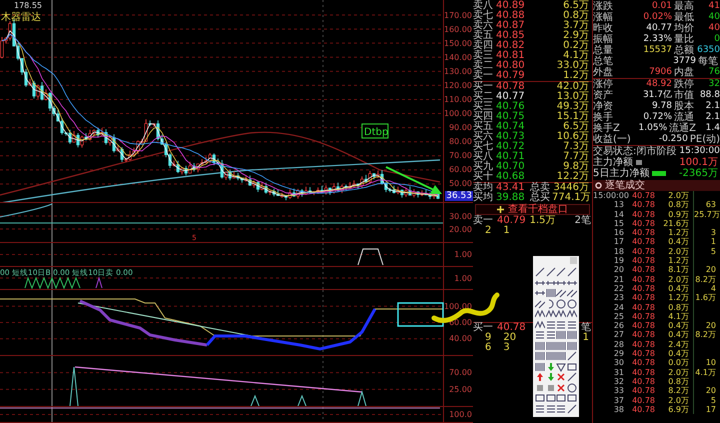 The width and height of the screenshot is (720, 423). Describe the element at coordinates (458, 29) in the screenshot. I see `axis-label: 160.00` at that location.